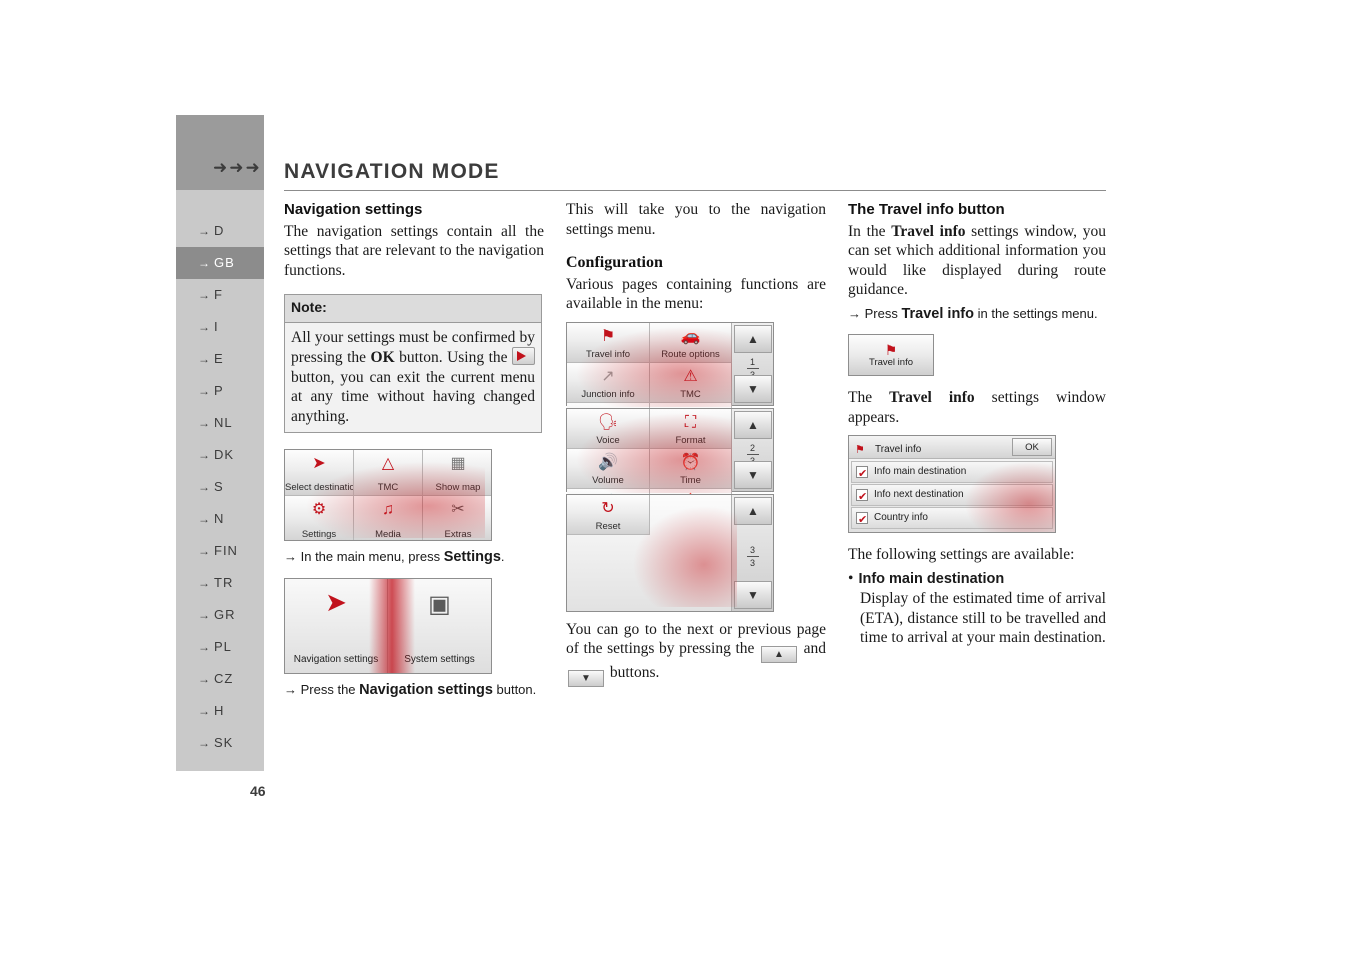 This screenshot has width=1351, height=954. What do you see at coordinates (220, 327) in the screenshot?
I see `sidebar-item-i: → I` at bounding box center [220, 327].